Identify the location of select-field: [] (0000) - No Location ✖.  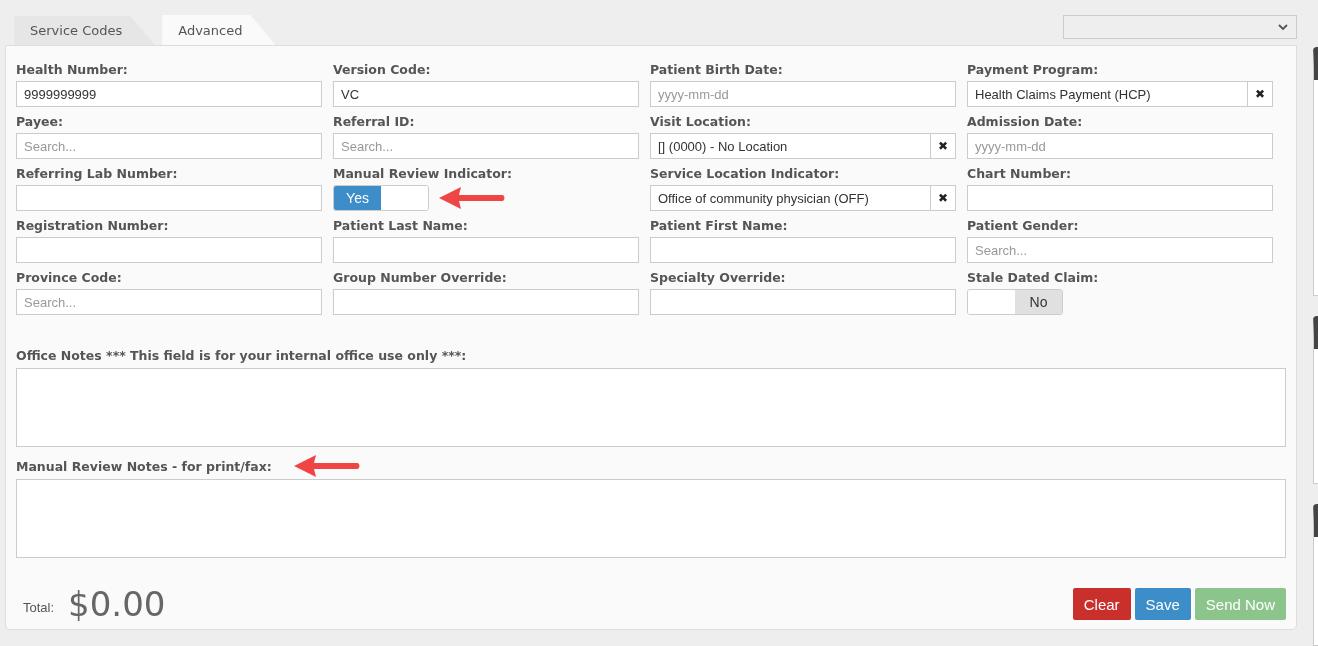
(803, 146).